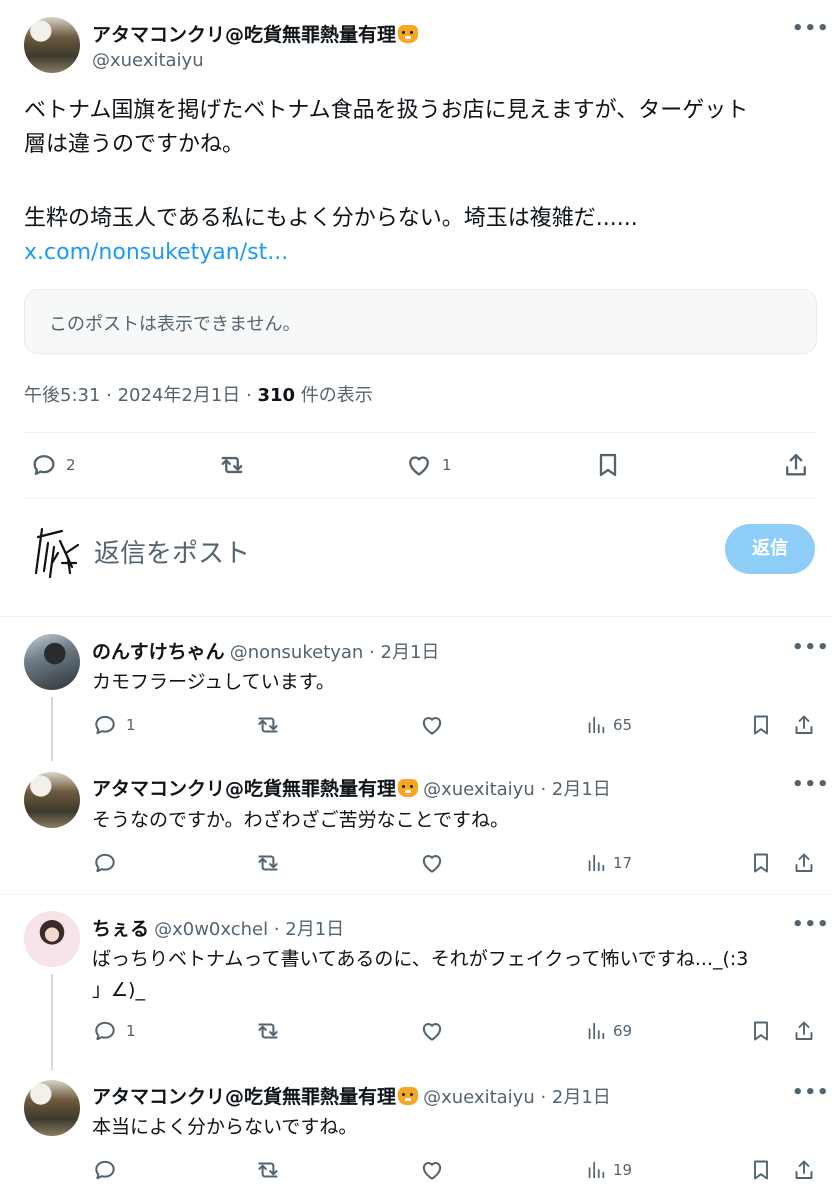 The height and width of the screenshot is (1200, 832). Describe the element at coordinates (770, 549) in the screenshot. I see `reply-submit-button: 返信` at that location.